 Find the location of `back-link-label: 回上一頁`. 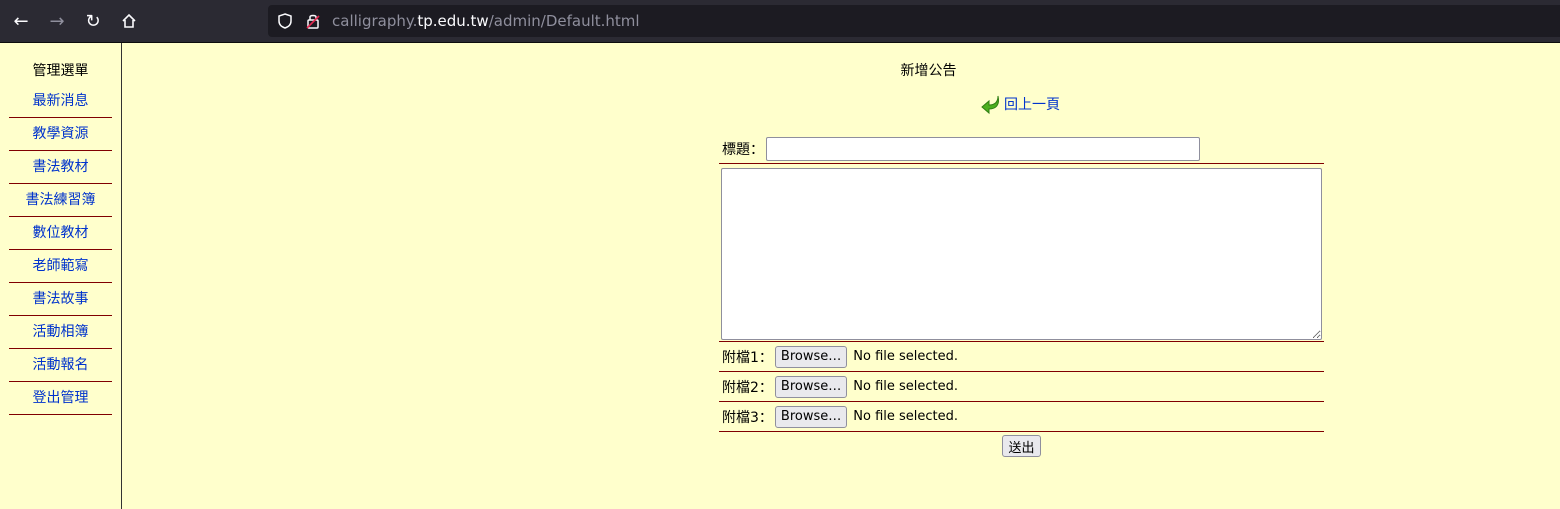

back-link-label: 回上一頁 is located at coordinates (1032, 104).